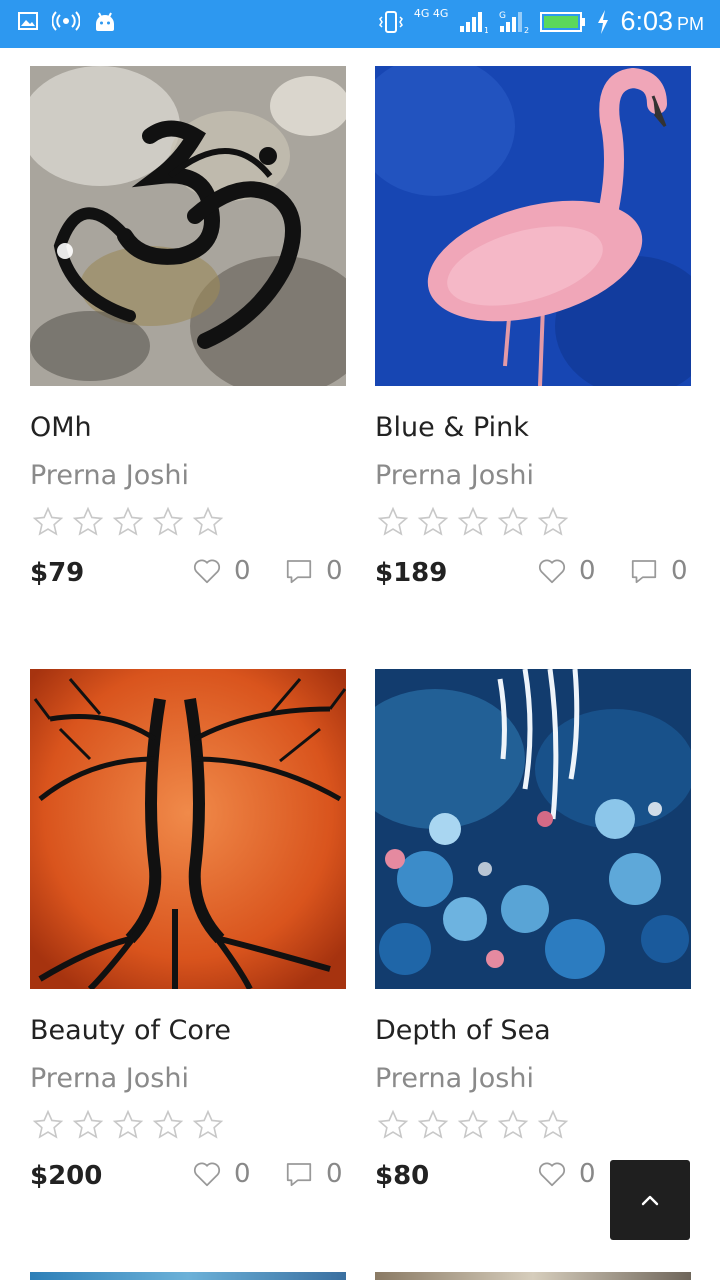 The height and width of the screenshot is (1280, 720). I want to click on clock: 6:03 PM, so click(662, 21).